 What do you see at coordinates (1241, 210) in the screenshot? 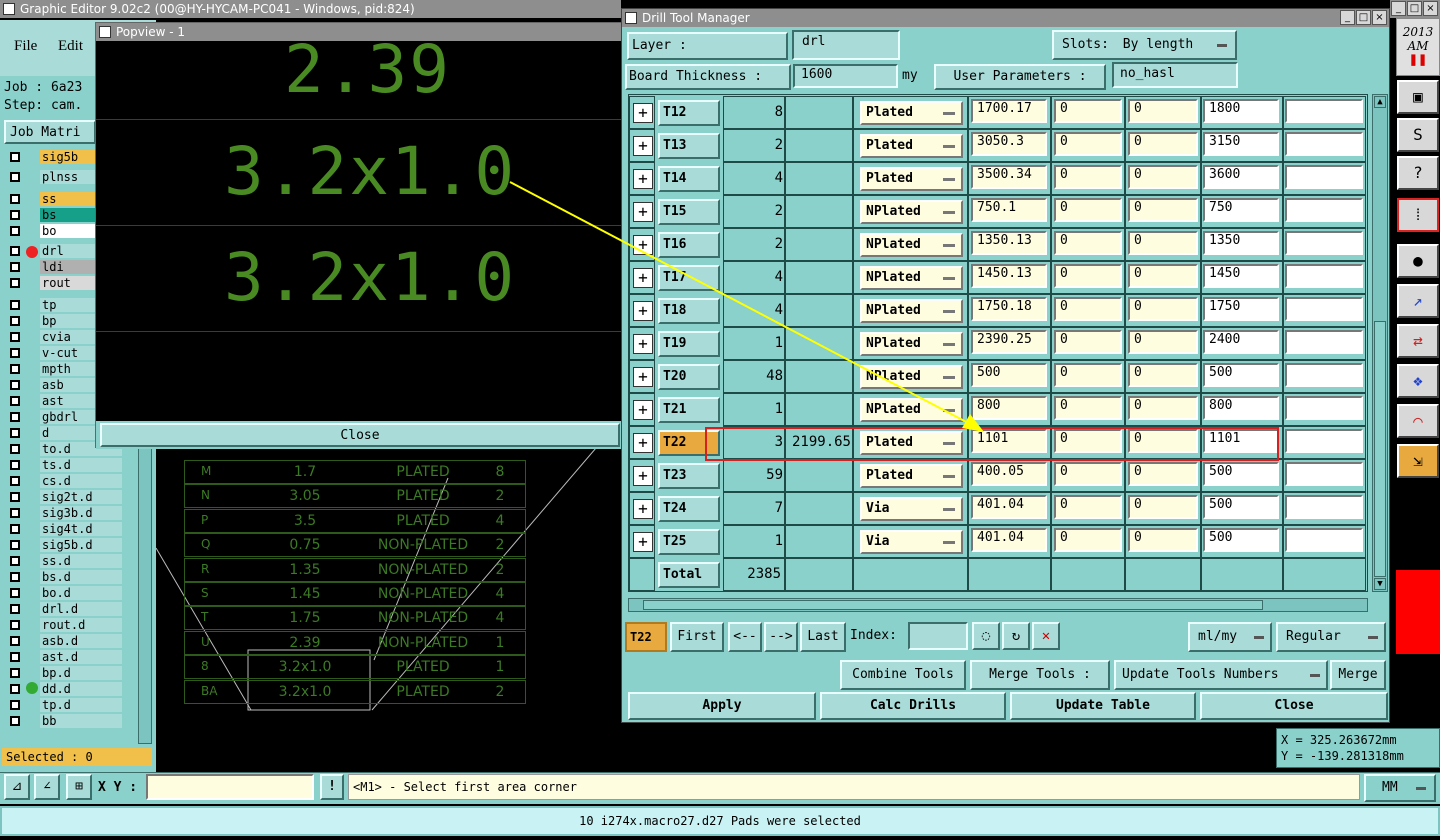
I see `finish-size-input: 750` at bounding box center [1241, 210].